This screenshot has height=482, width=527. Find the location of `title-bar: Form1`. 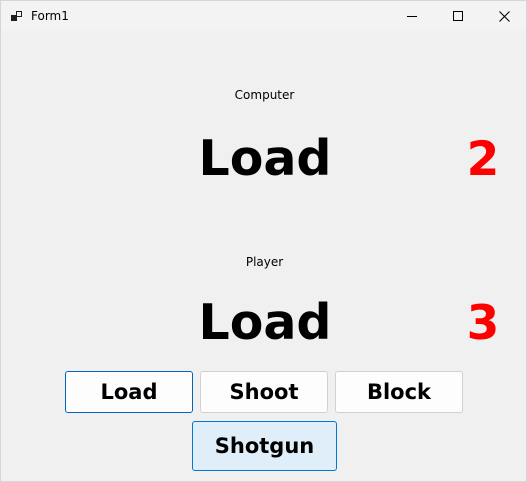

title-bar: Form1 is located at coordinates (263, 16).